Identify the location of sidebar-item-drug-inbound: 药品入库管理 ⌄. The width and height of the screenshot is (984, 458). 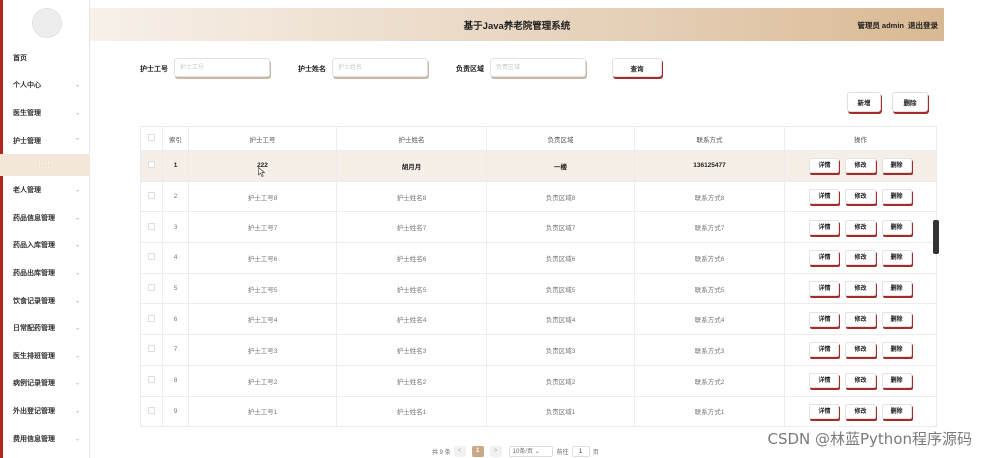
(45, 246).